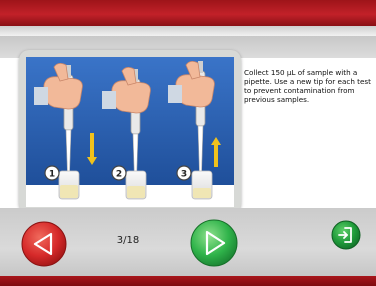 This screenshot has height=286, width=376. I want to click on step-label-3: 3, so click(184, 175).